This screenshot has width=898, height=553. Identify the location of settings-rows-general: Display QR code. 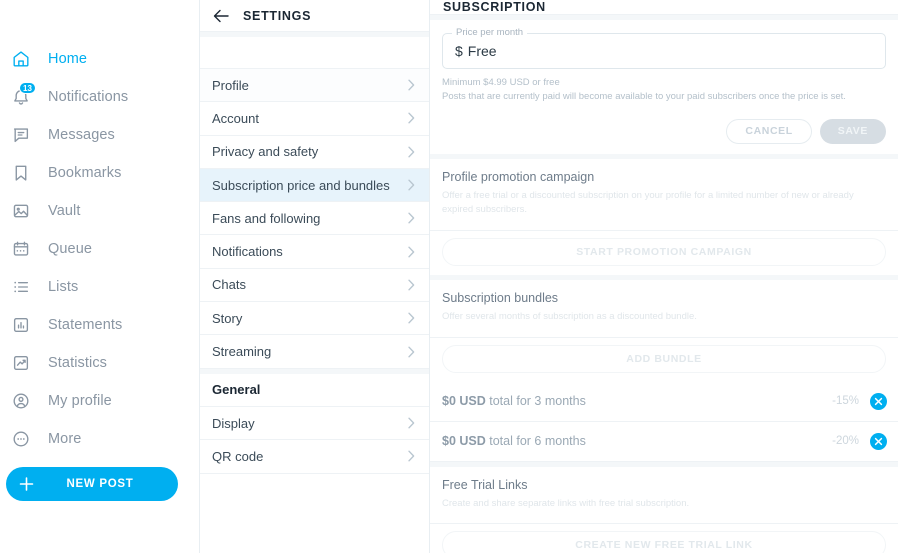
(314, 440).